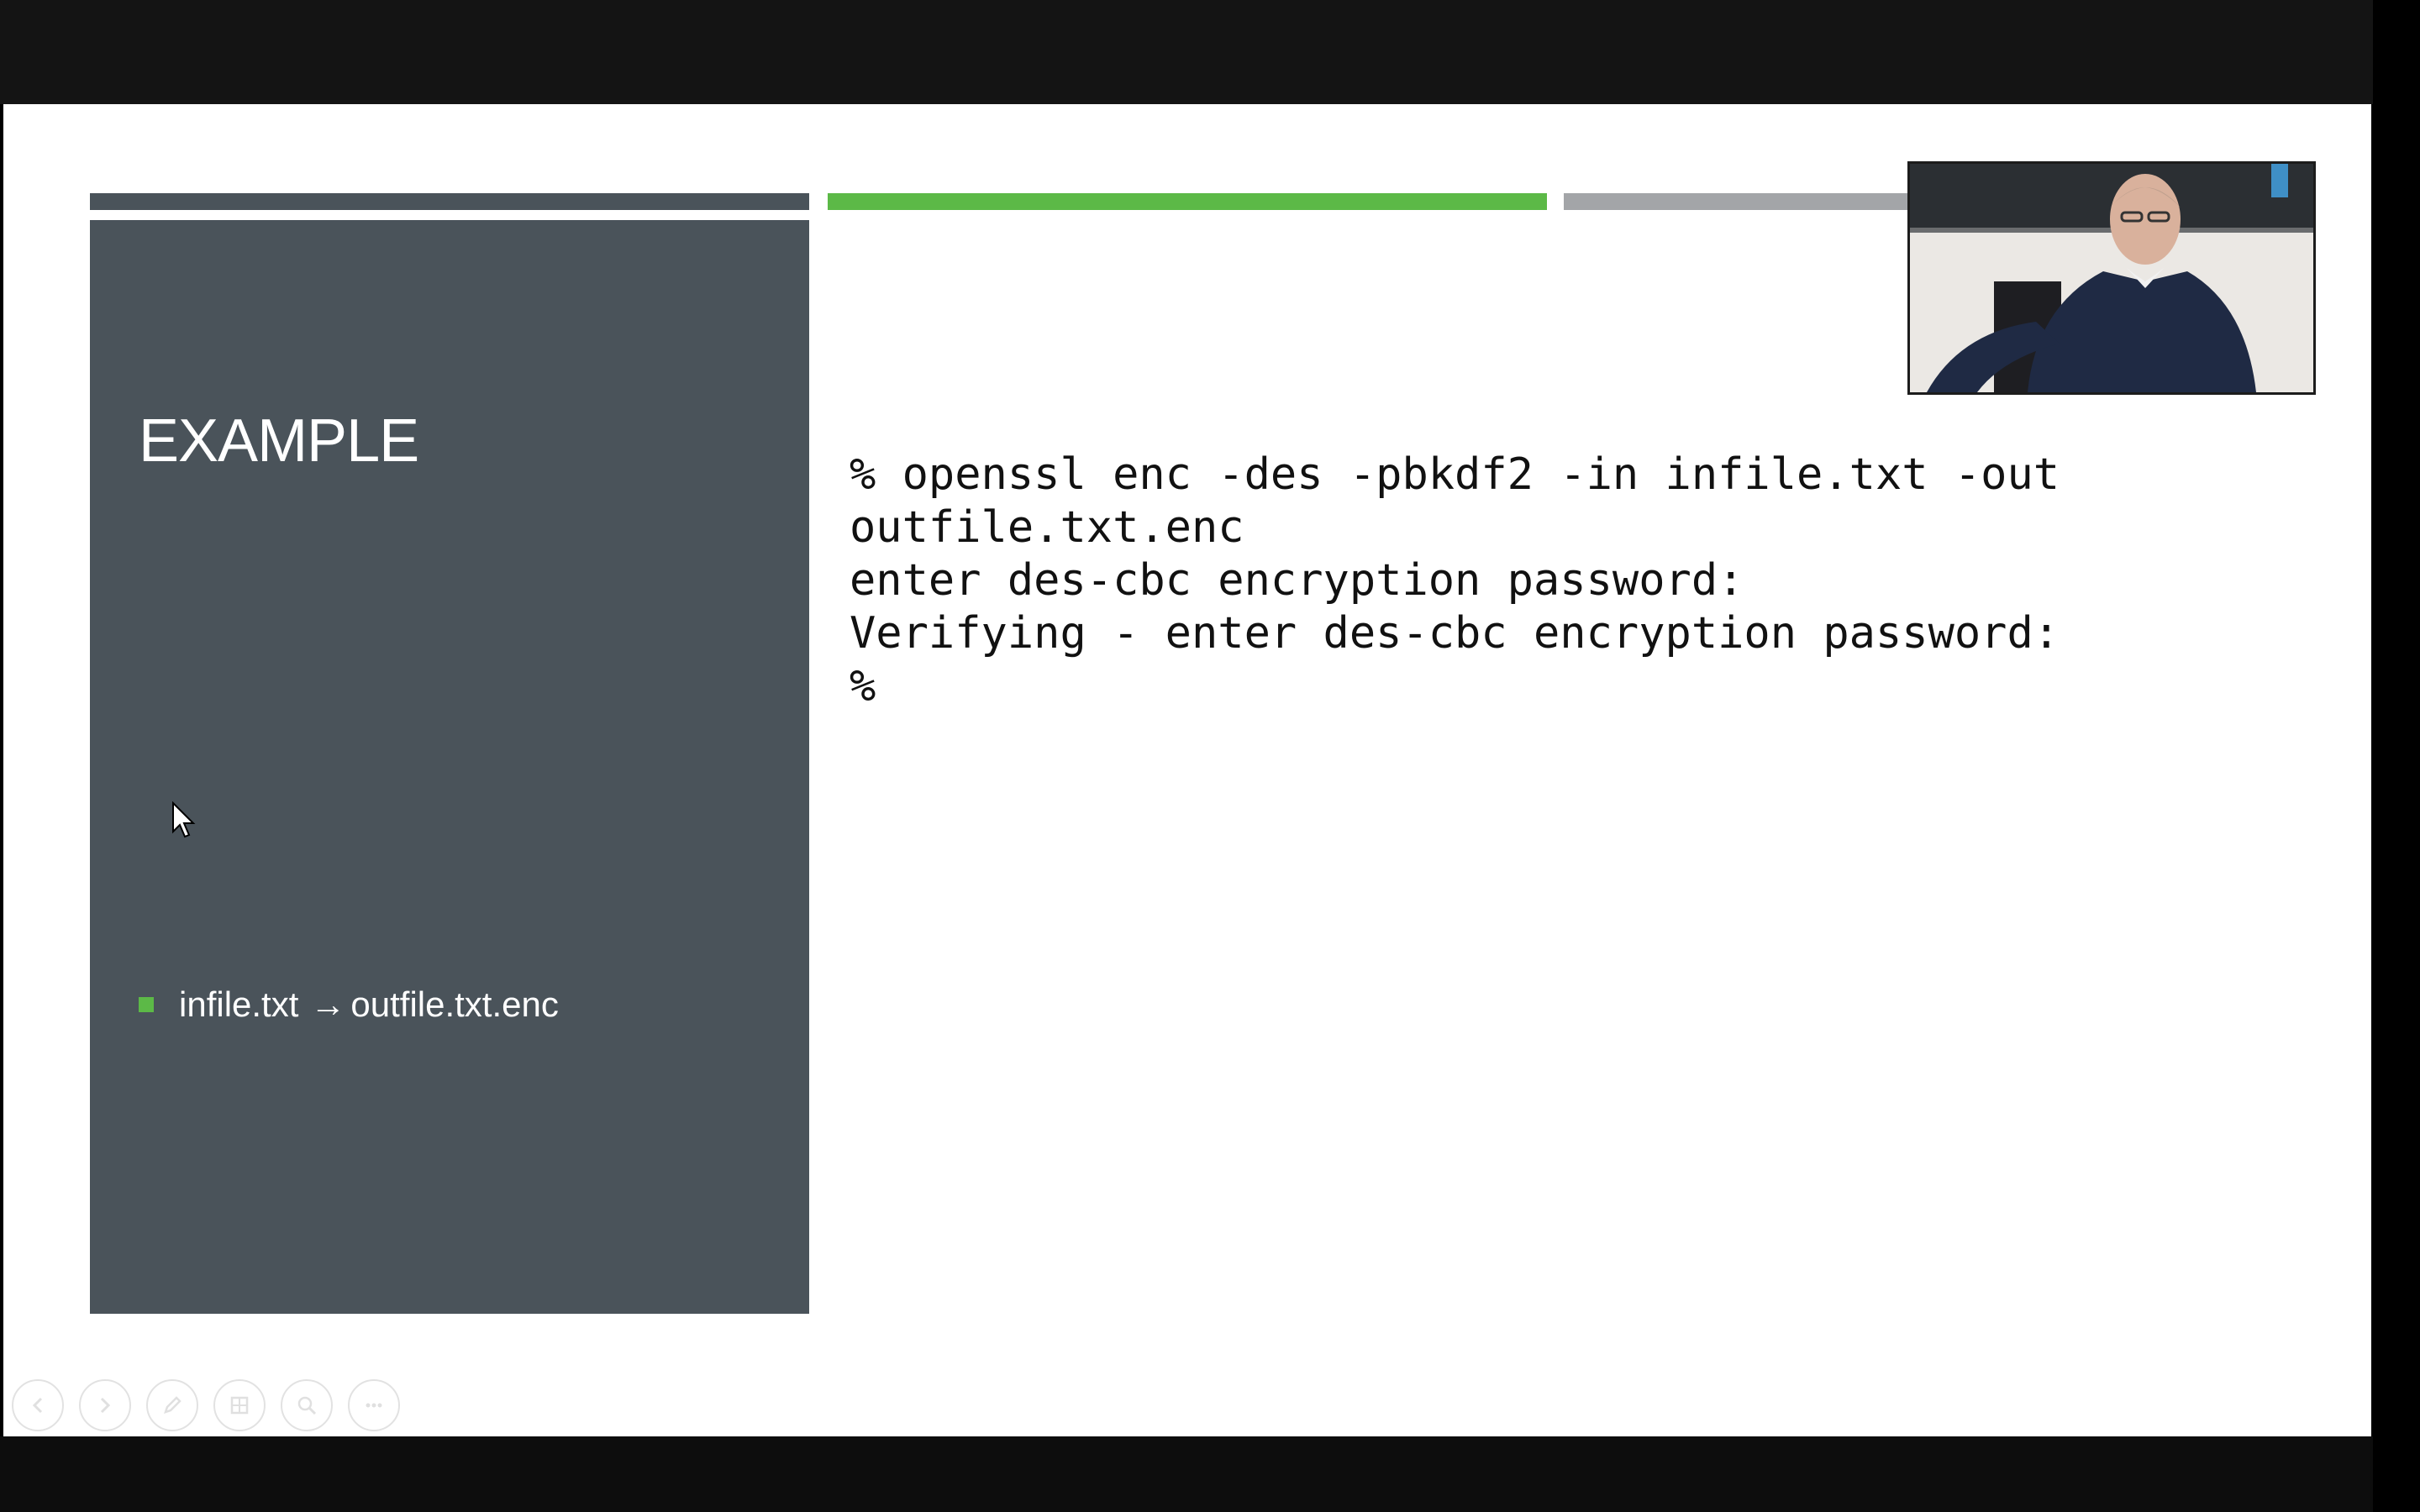  Describe the element at coordinates (863, 686) in the screenshot. I see `code-line: %` at that location.